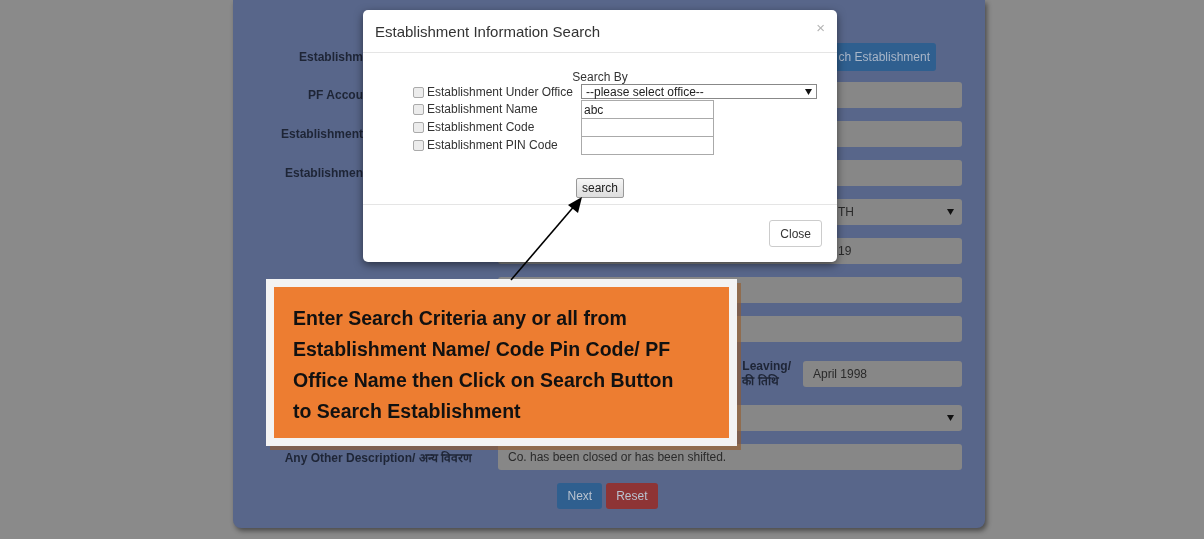 This screenshot has height=539, width=1204. I want to click on field-label: Establishmen, so click(323, 173).